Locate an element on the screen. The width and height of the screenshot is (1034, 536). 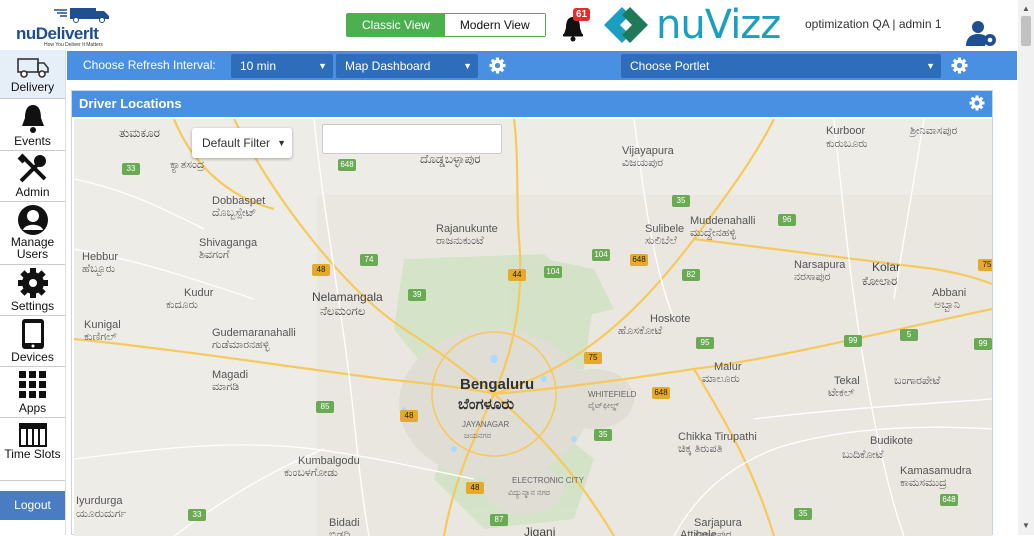
map-place-label: Hebbur is located at coordinates (100, 257).